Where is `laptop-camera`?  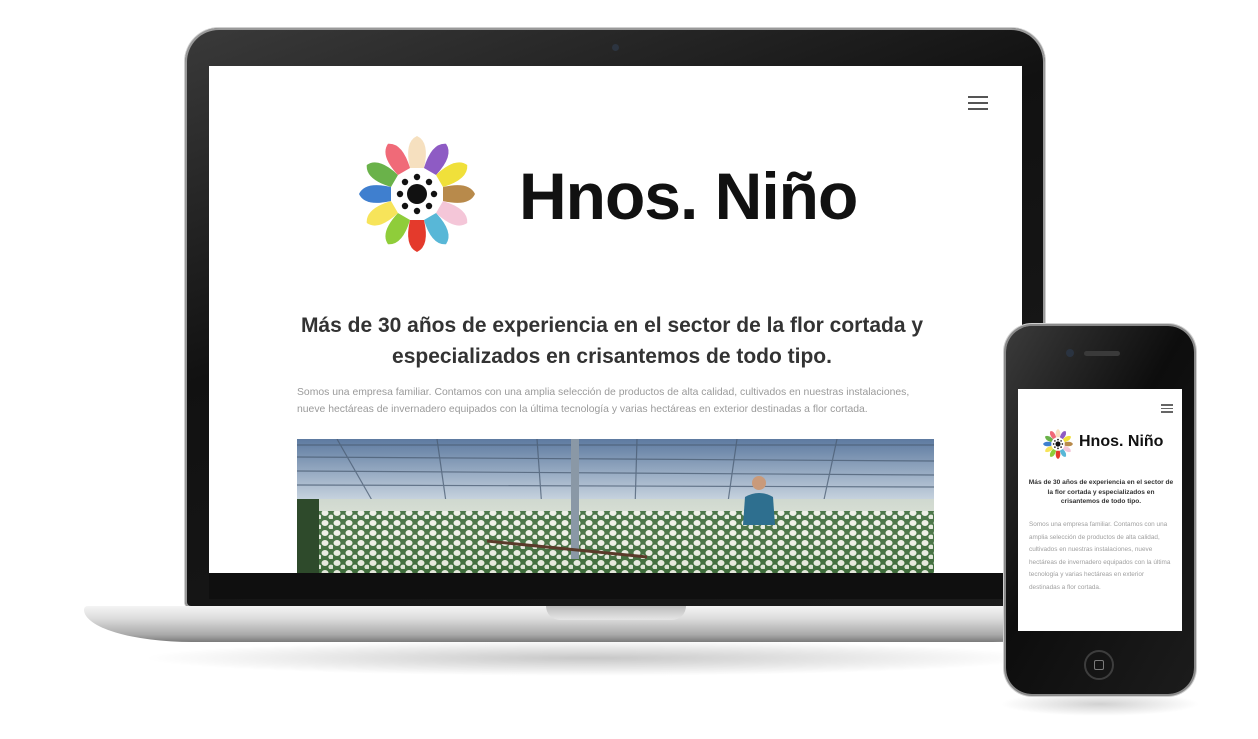 laptop-camera is located at coordinates (615, 47).